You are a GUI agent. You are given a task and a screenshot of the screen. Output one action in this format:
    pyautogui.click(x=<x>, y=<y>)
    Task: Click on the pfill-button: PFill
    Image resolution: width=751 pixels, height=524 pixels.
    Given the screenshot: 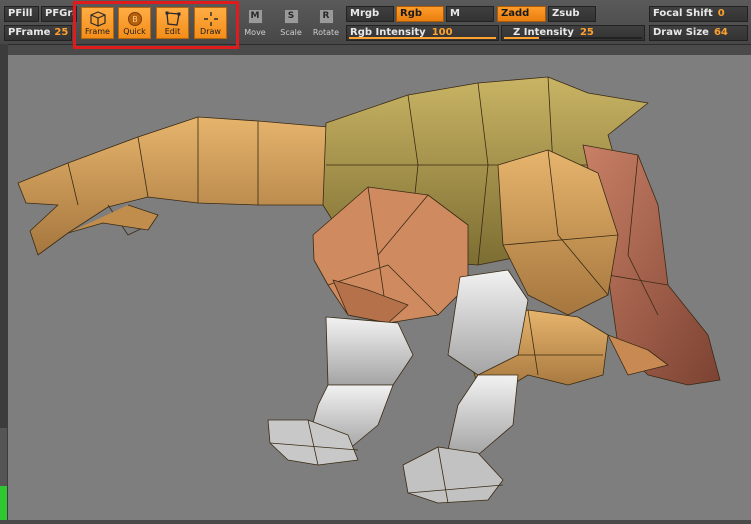 What is the action you would take?
    pyautogui.click(x=21, y=14)
    